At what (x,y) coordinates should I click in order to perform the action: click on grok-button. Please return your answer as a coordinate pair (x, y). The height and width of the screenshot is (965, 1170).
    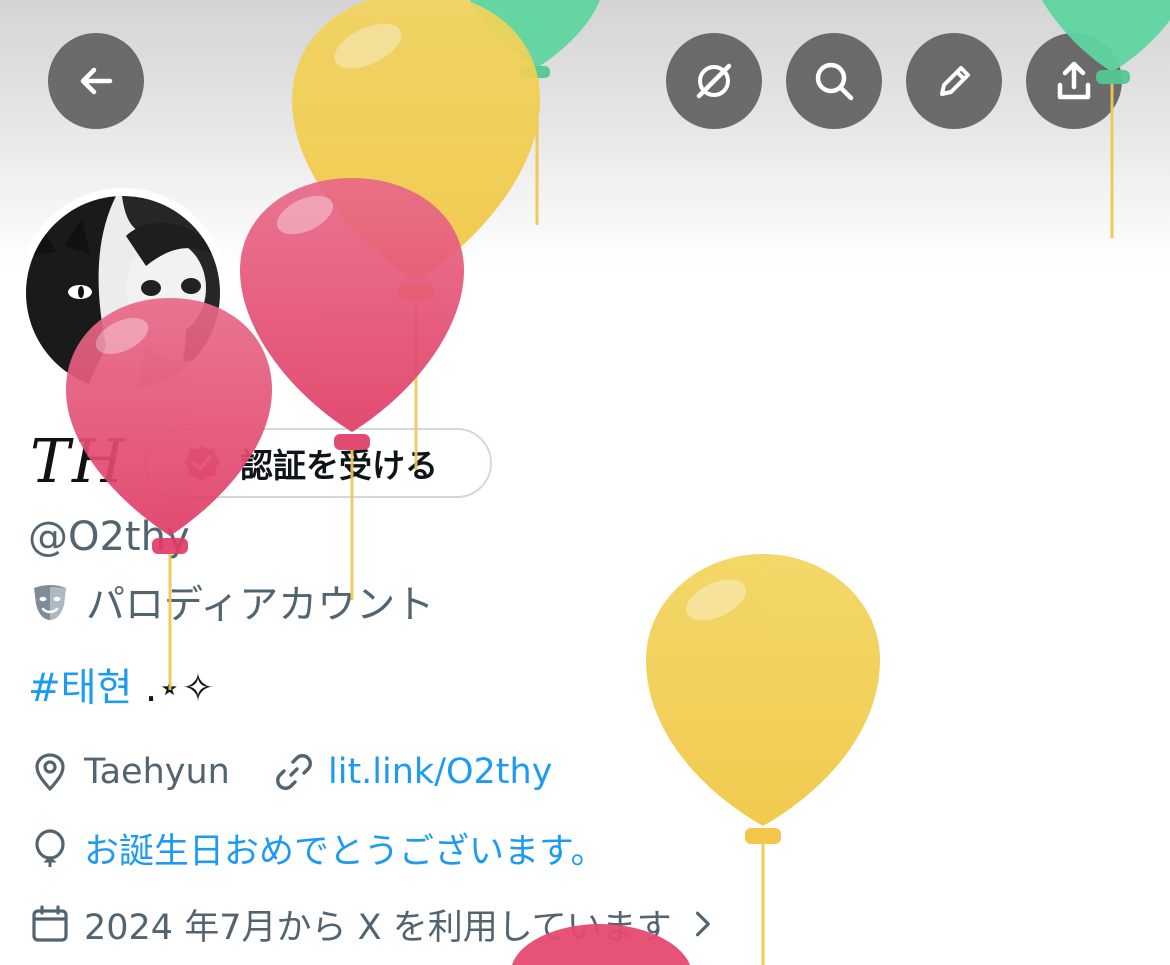
    Looking at the image, I should click on (714, 81).